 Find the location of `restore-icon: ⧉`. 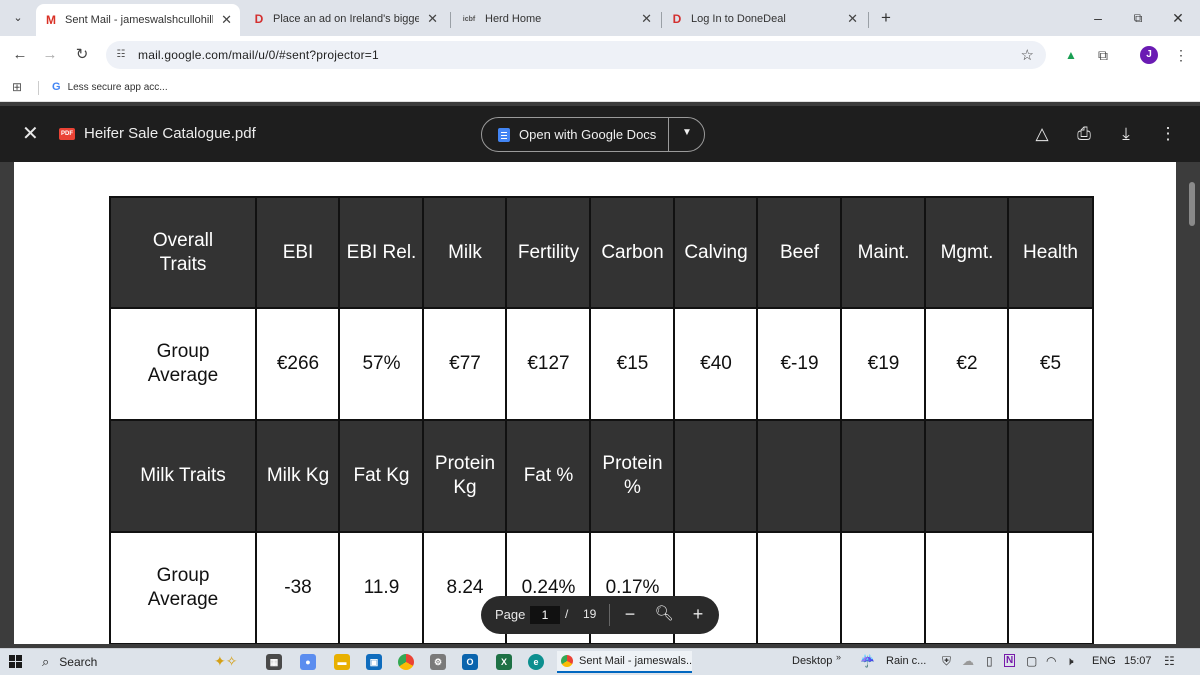

restore-icon: ⧉ is located at coordinates (1138, 18).